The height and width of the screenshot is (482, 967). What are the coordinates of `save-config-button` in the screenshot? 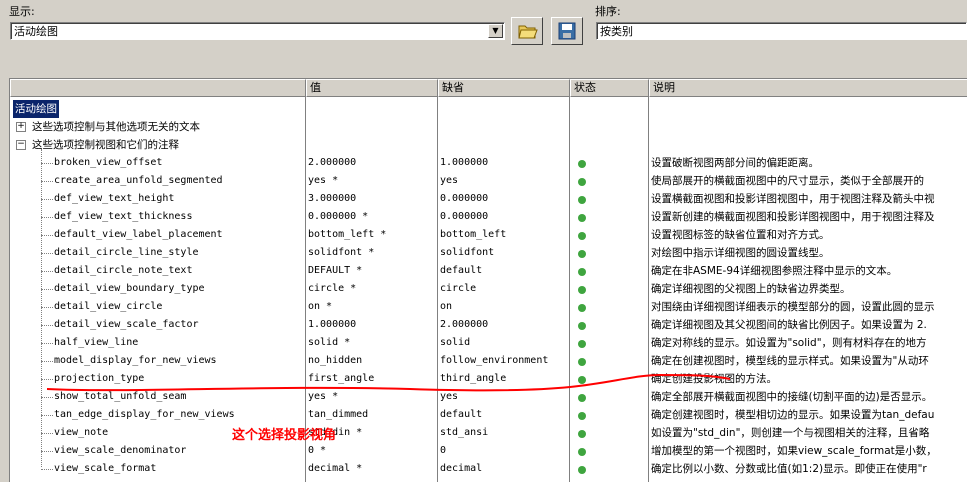 It's located at (567, 31).